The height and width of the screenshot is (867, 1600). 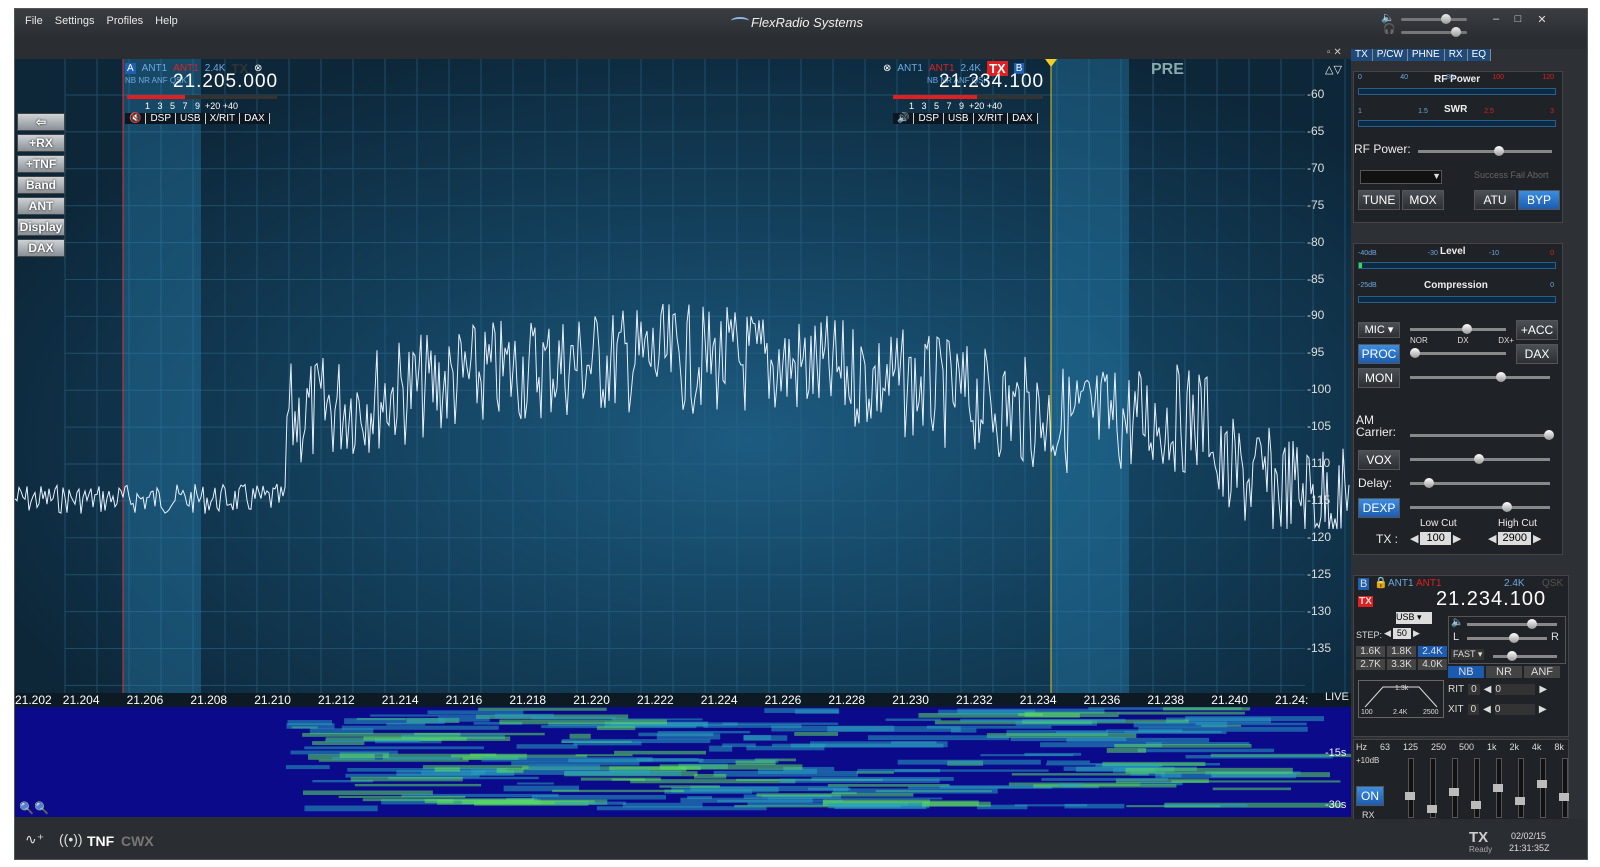 I want to click on slice-a-xrit: X/RIT, so click(x=223, y=118).